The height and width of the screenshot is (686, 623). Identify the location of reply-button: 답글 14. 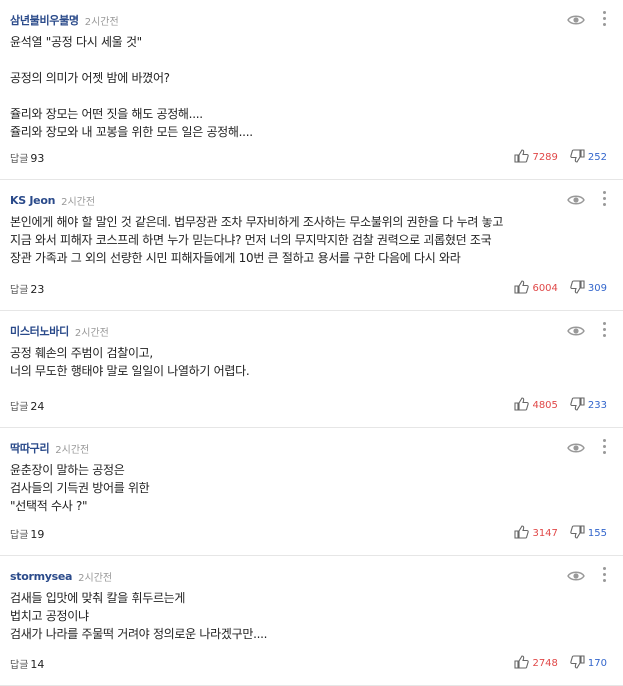
(27, 663).